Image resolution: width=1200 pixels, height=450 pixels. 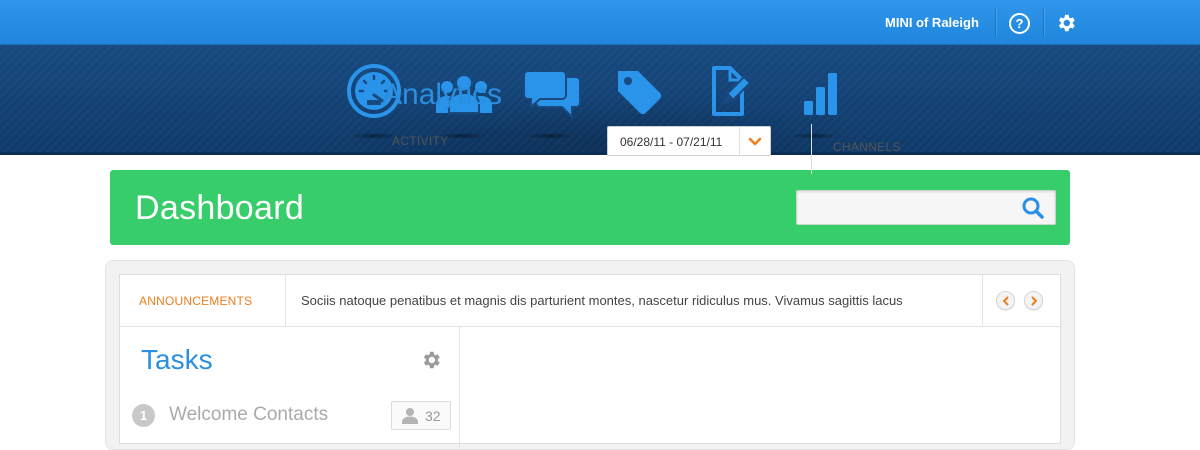 I want to click on date-range-select: 06/28/11 - 07/21/11, so click(x=689, y=141).